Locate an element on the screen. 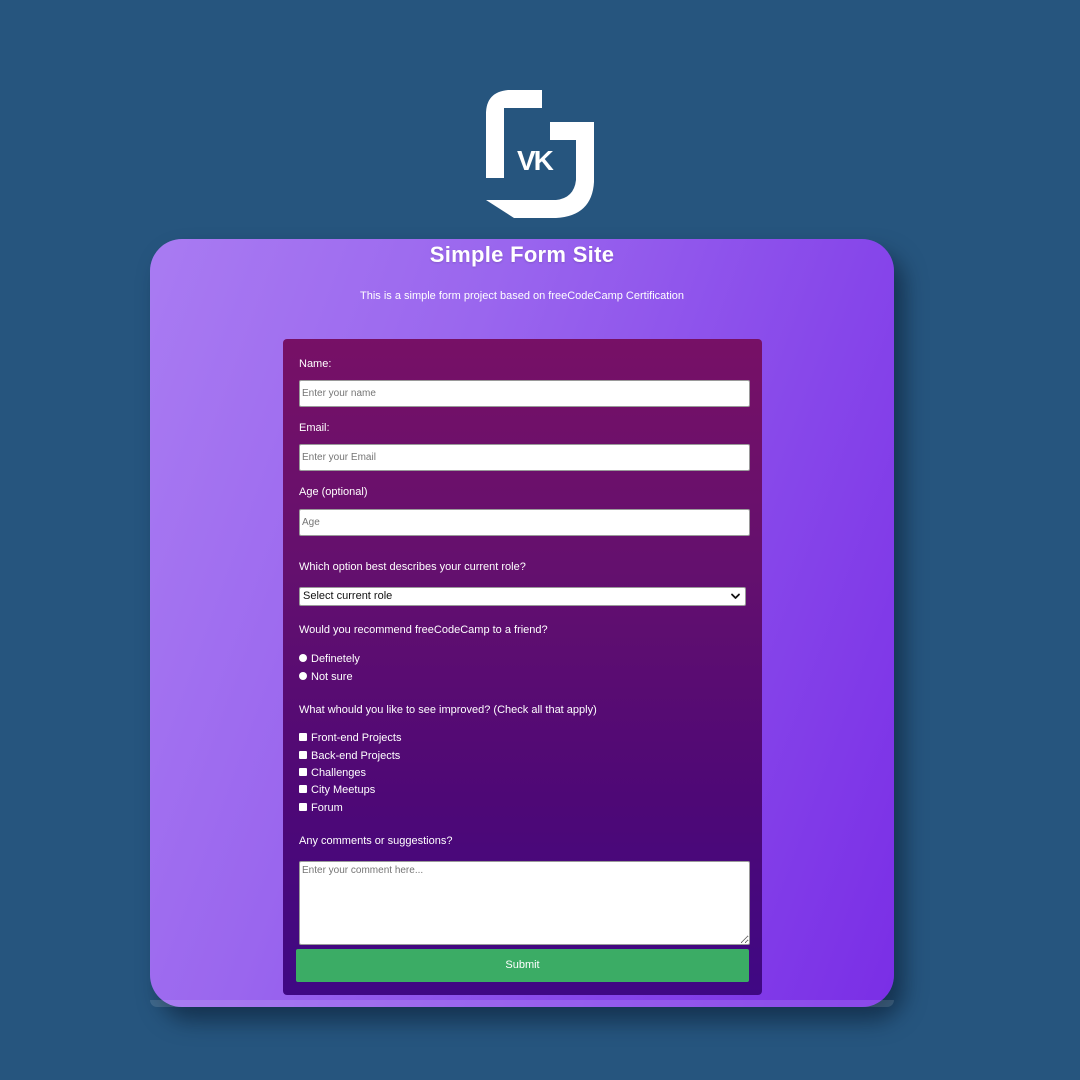 This screenshot has height=1080, width=1080. checkbox-label: Forum is located at coordinates (327, 808).